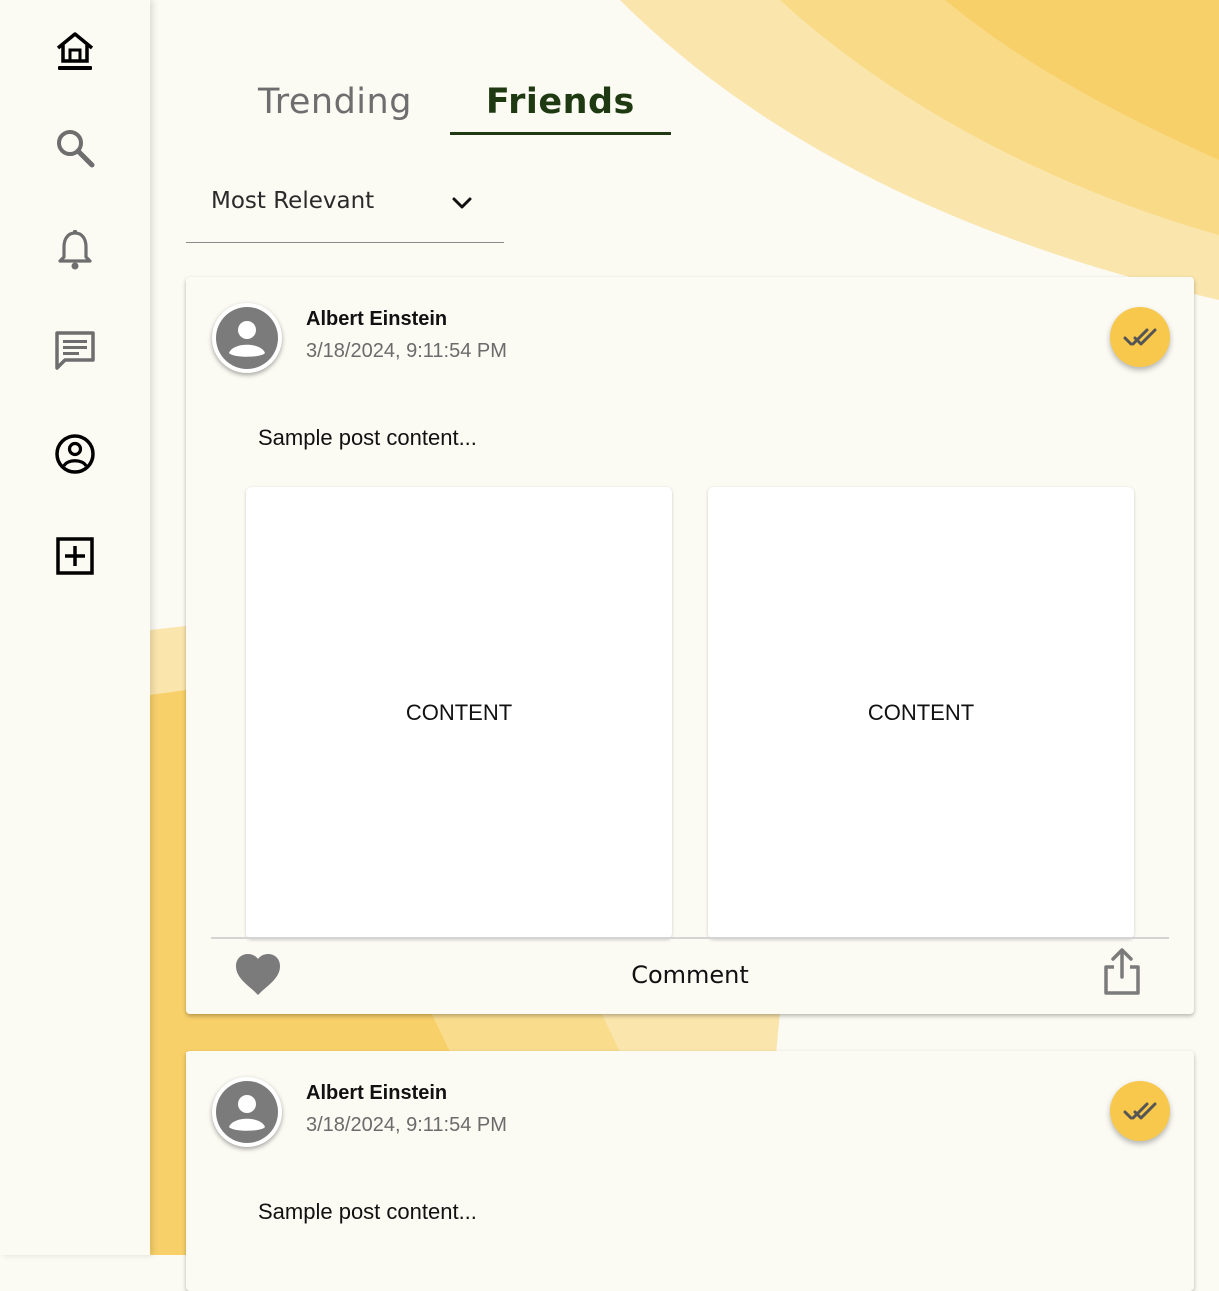 The image size is (1219, 1291). I want to click on heart-icon, so click(258, 975).